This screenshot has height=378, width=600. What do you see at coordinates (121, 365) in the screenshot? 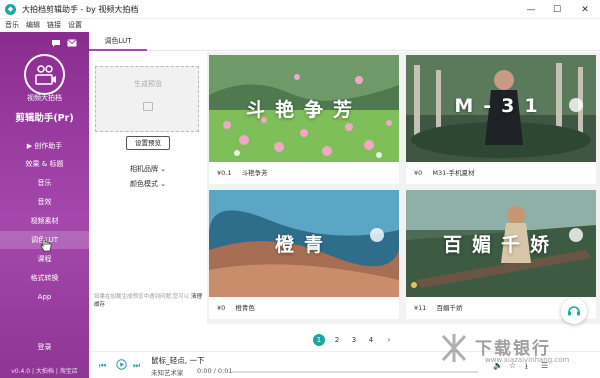
I see `play-icon` at bounding box center [121, 365].